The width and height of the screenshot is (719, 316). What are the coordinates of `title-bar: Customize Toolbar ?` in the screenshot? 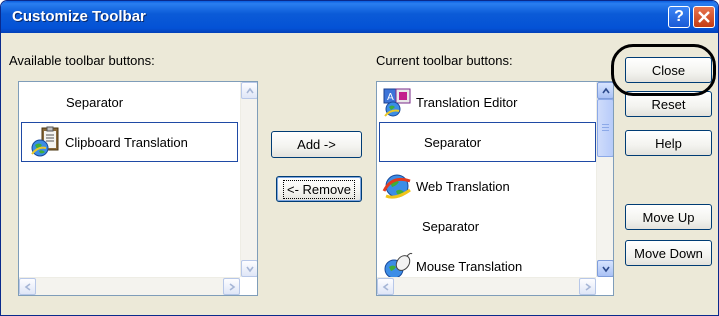 It's located at (359, 17).